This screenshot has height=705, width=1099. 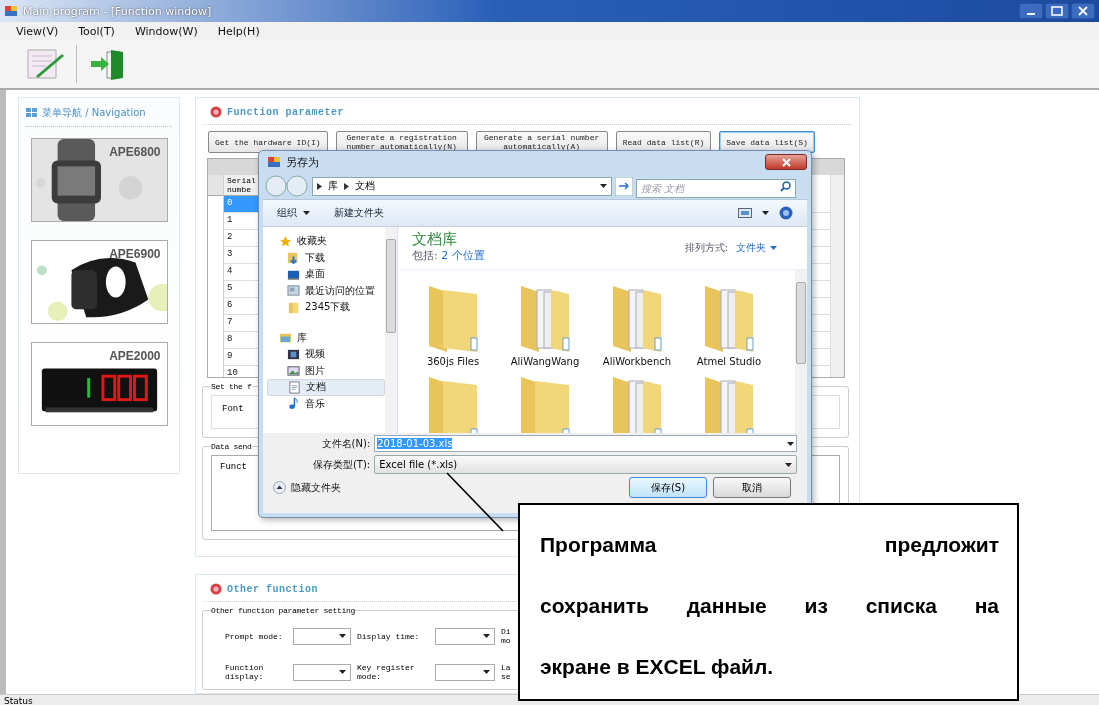 I want to click on product-label: APE2000, so click(x=135, y=356).